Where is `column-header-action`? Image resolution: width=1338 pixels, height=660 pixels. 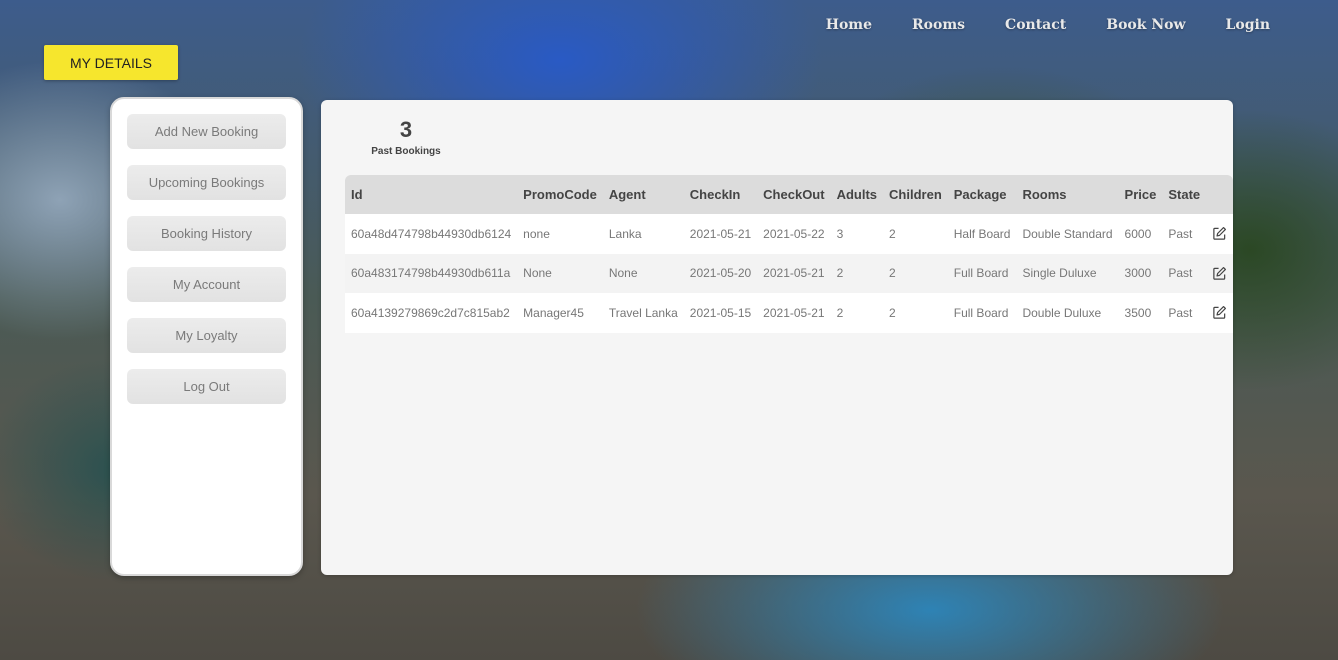
column-header-action is located at coordinates (1220, 194).